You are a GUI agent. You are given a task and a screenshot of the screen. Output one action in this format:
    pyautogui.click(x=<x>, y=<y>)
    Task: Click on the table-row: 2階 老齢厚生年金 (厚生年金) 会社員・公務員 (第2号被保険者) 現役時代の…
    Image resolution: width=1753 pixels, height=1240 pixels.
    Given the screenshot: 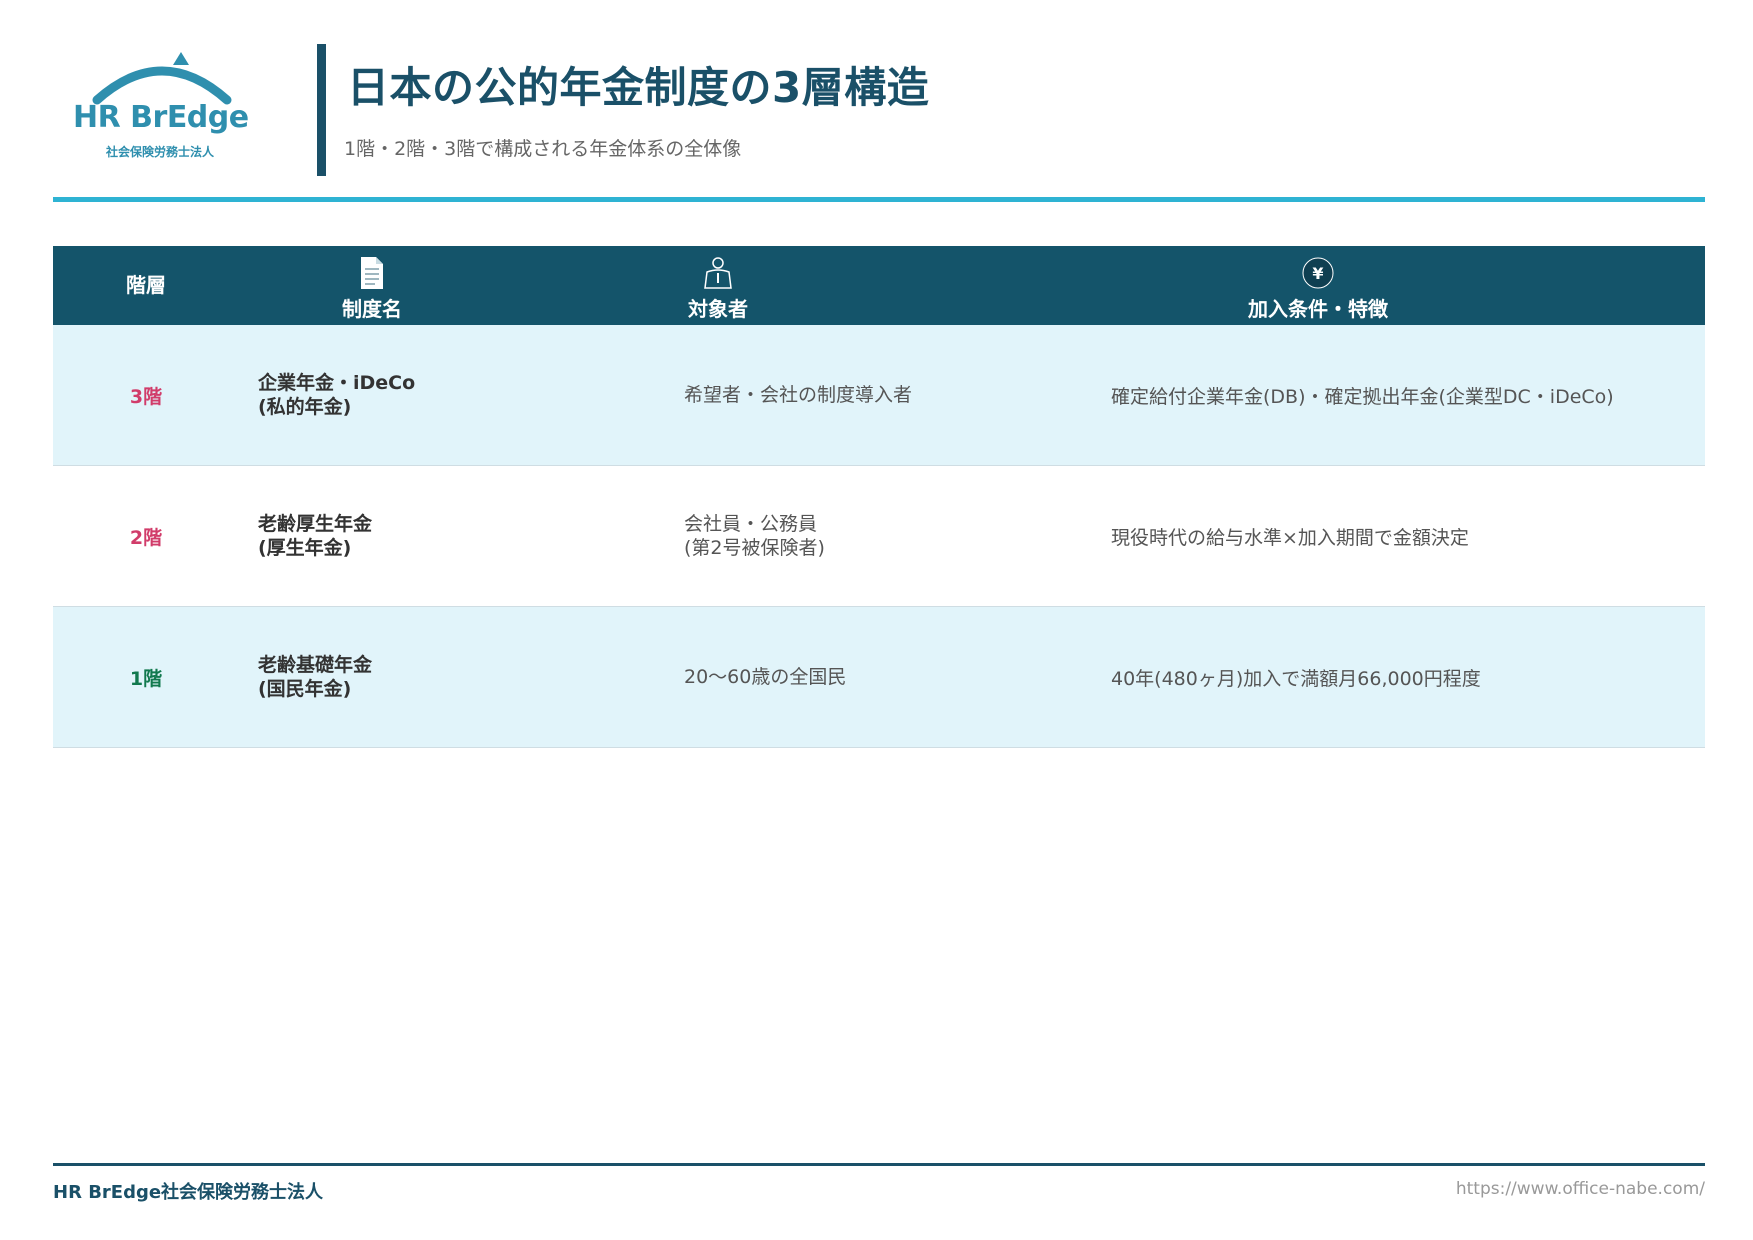 What is the action you would take?
    pyautogui.click(x=879, y=536)
    